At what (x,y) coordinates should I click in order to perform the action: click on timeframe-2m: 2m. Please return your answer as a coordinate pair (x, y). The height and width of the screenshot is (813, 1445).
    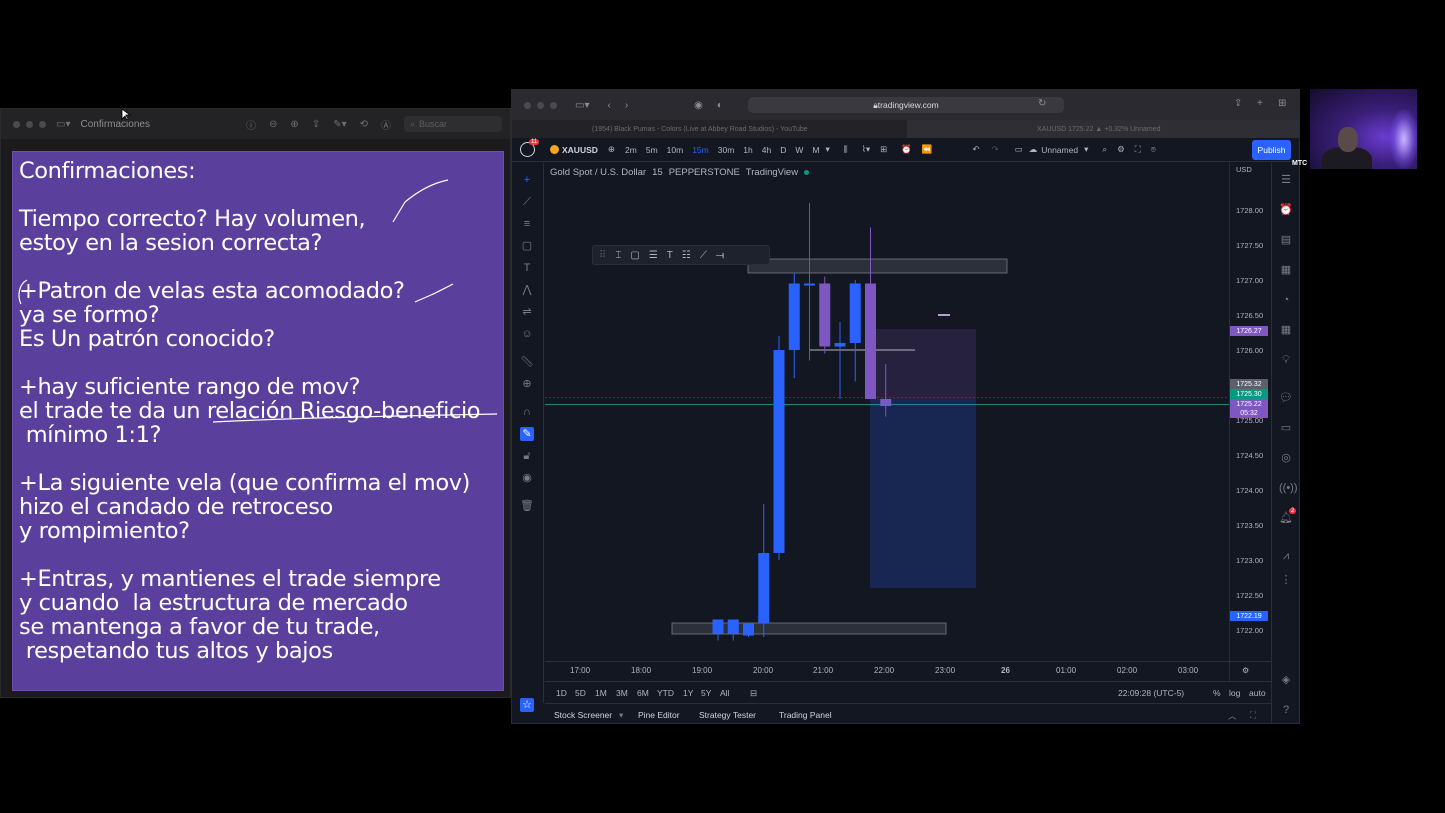
    Looking at the image, I should click on (631, 150).